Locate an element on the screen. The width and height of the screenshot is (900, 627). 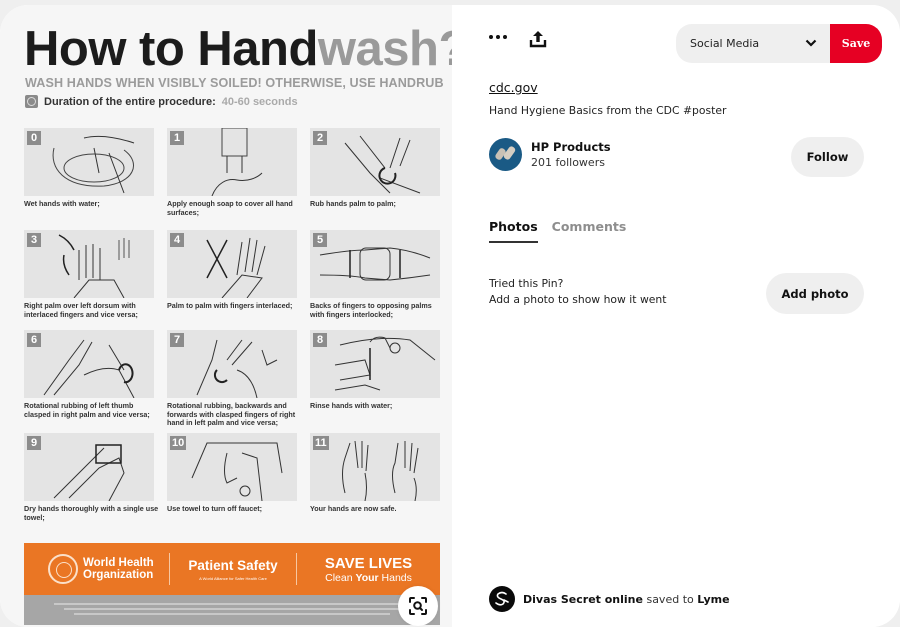
step-caption: Wet hands with water; is located at coordinates (62, 203).